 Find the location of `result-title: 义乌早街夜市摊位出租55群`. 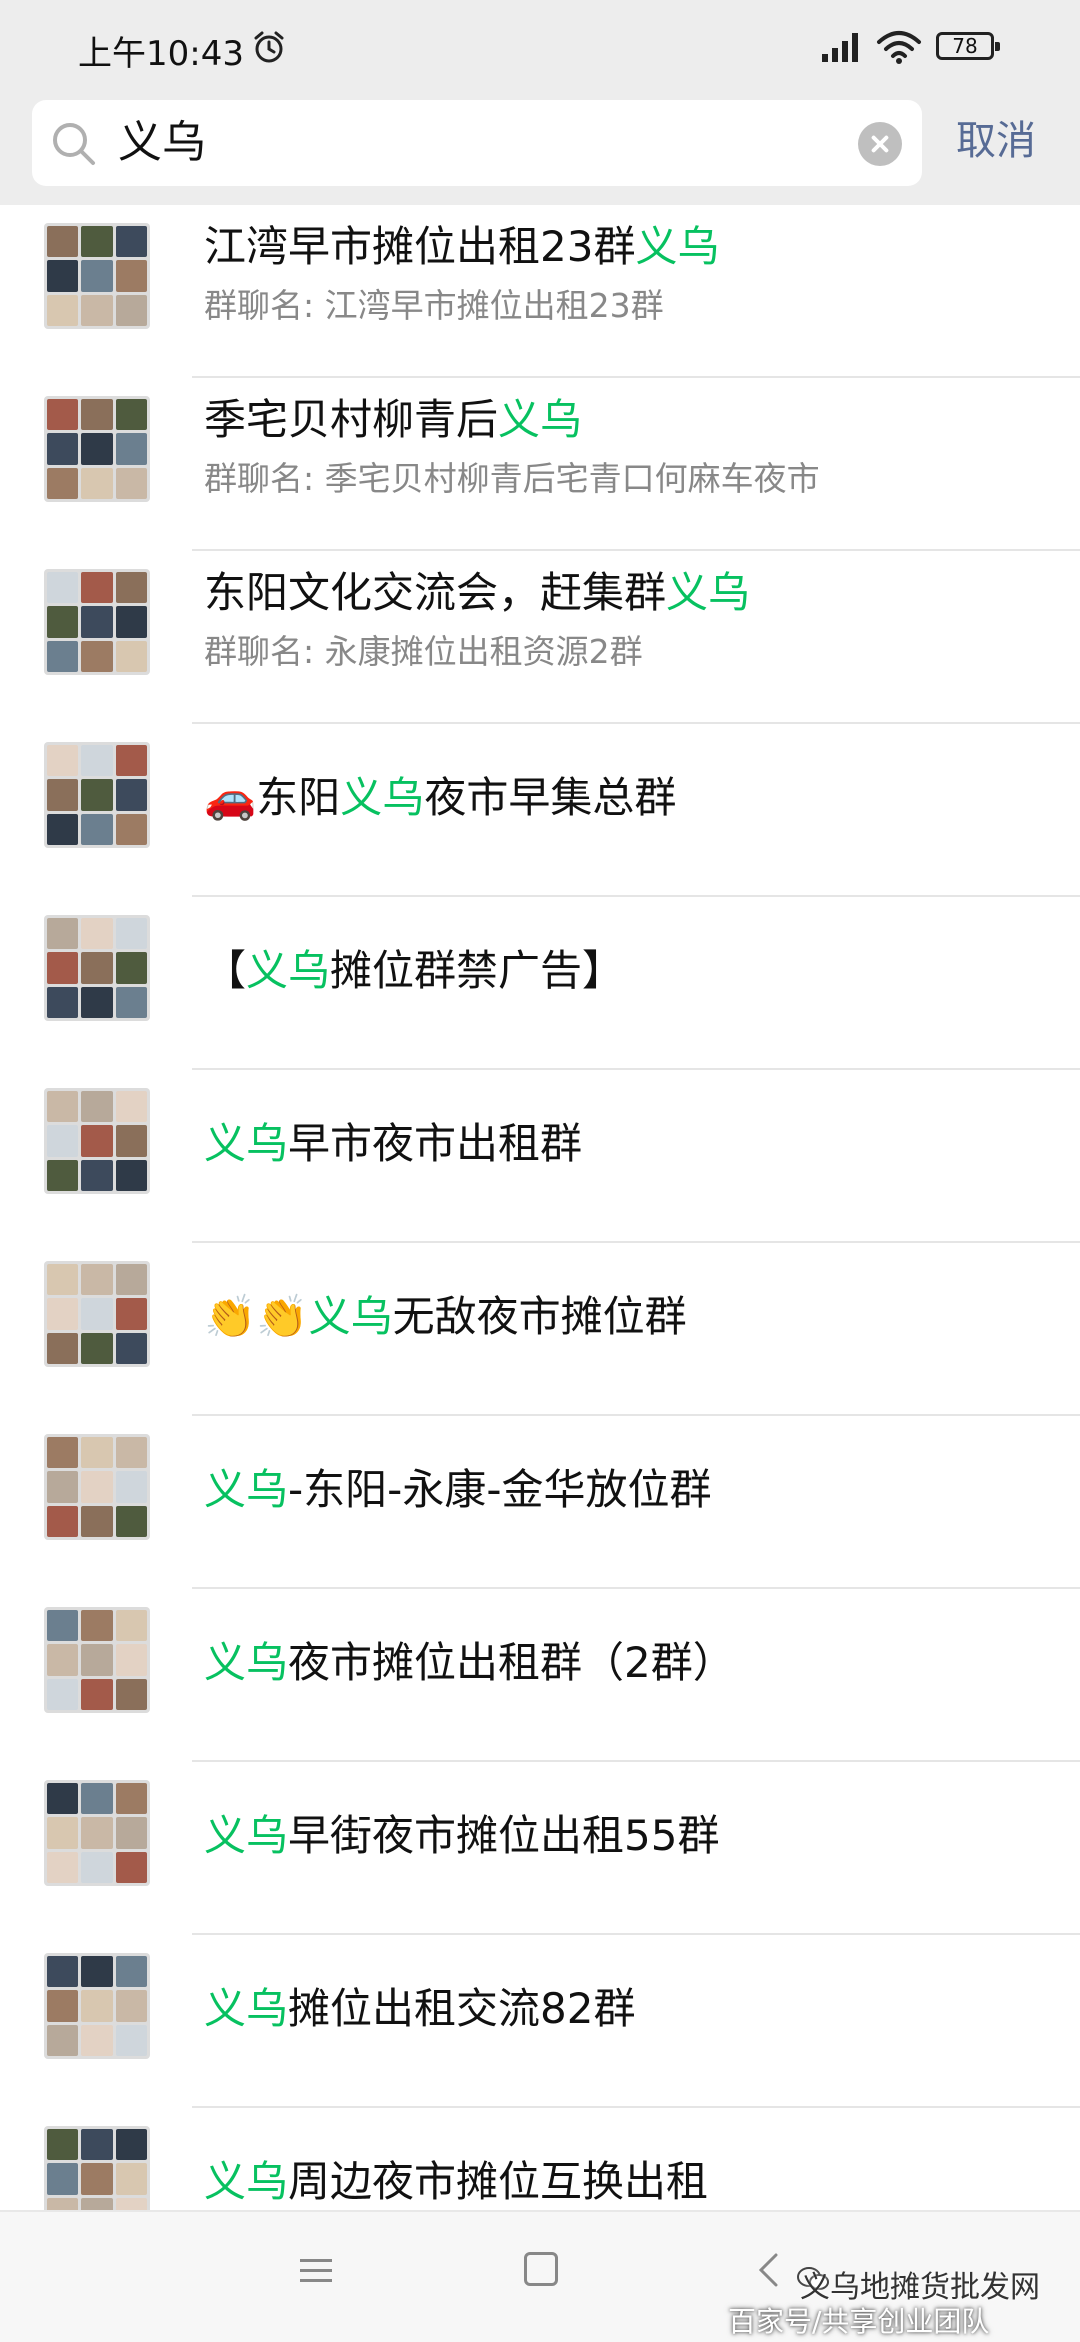

result-title: 义乌早街夜市摊位出租55群 is located at coordinates (461, 1836).